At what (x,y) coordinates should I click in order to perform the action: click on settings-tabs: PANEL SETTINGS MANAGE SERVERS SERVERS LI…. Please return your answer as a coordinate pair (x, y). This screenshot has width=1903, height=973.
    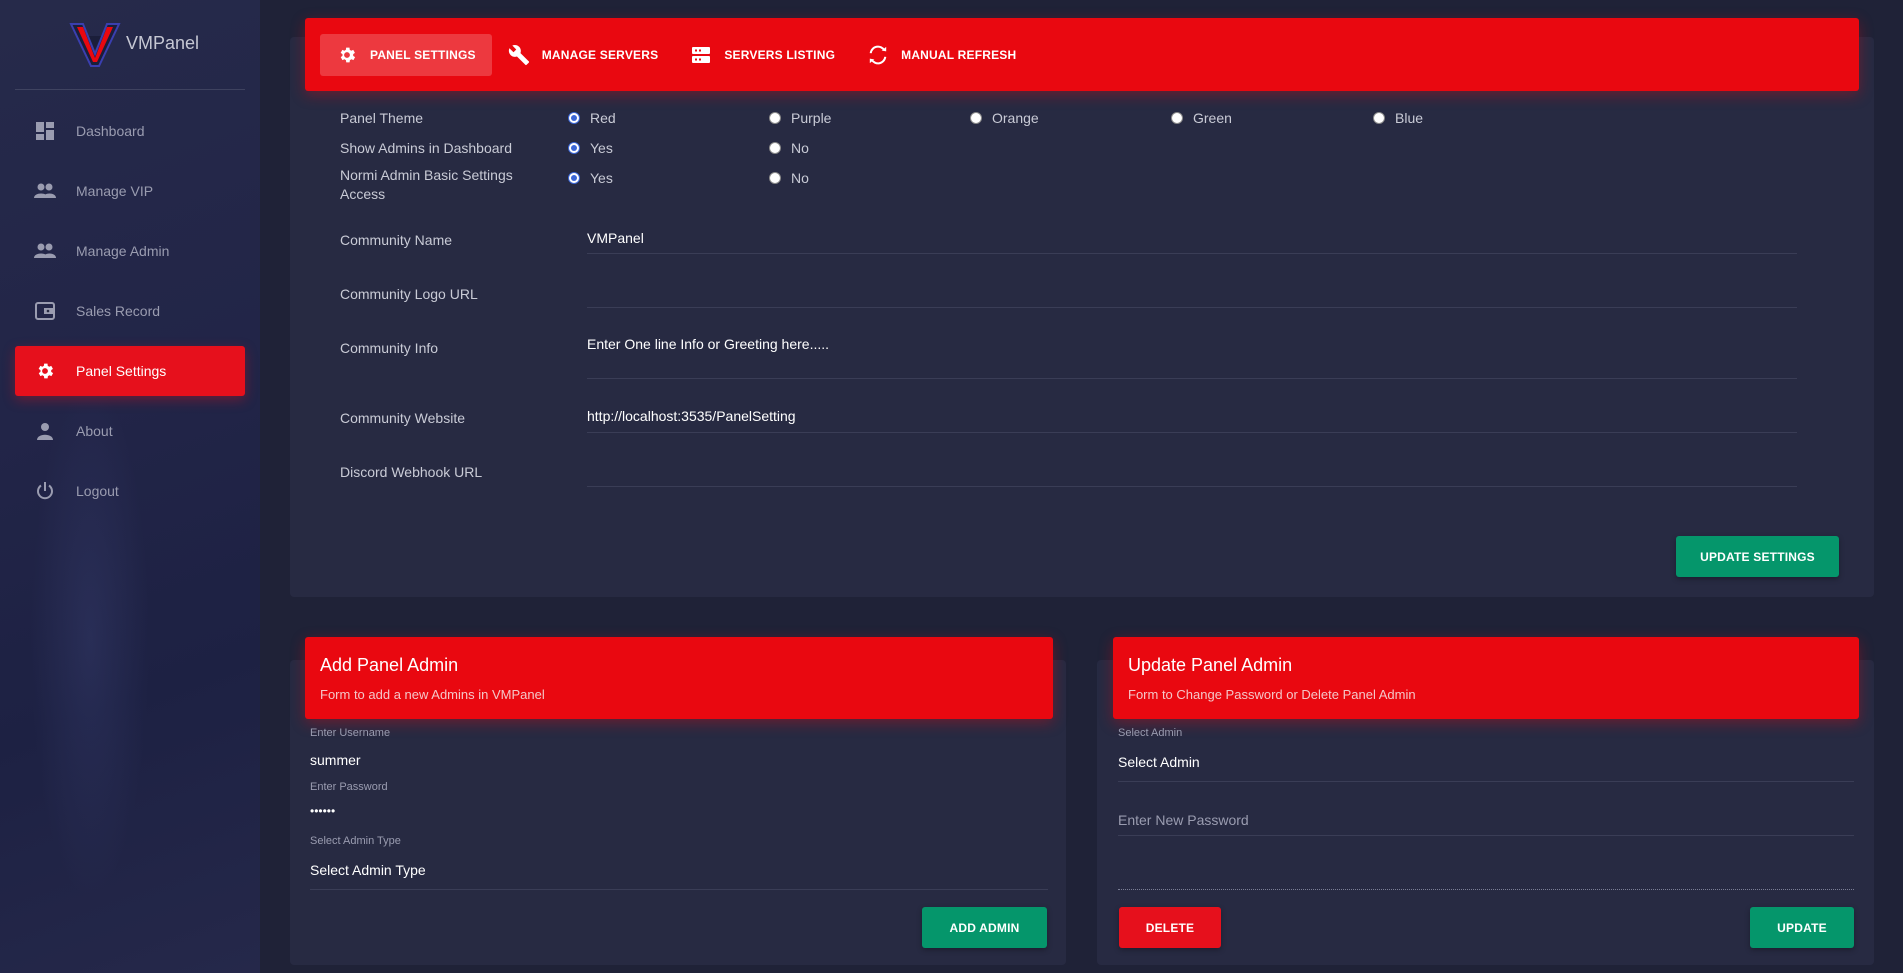
    Looking at the image, I should click on (1082, 54).